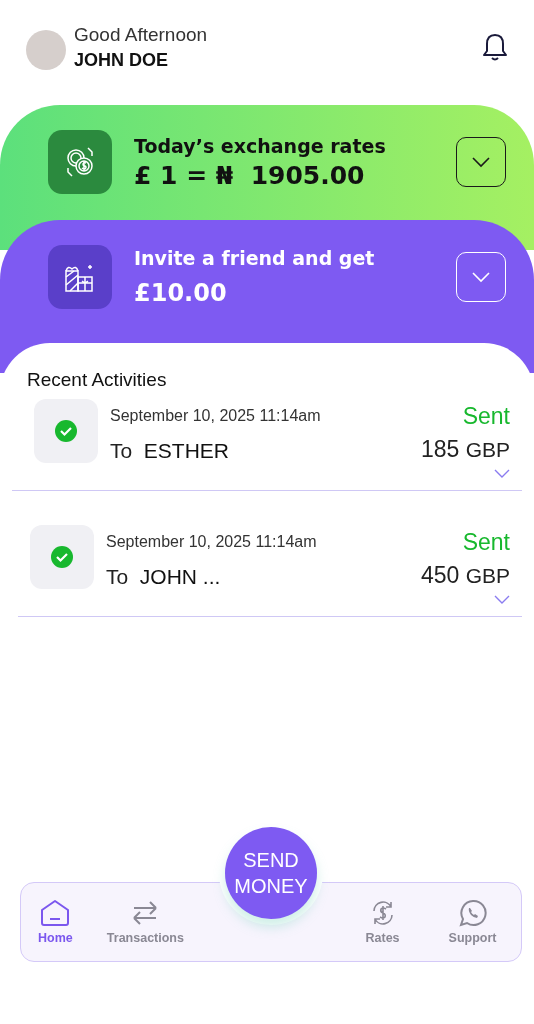  What do you see at coordinates (250, 175) in the screenshot?
I see `card-value: £ 1 = ₦ 1905.00` at bounding box center [250, 175].